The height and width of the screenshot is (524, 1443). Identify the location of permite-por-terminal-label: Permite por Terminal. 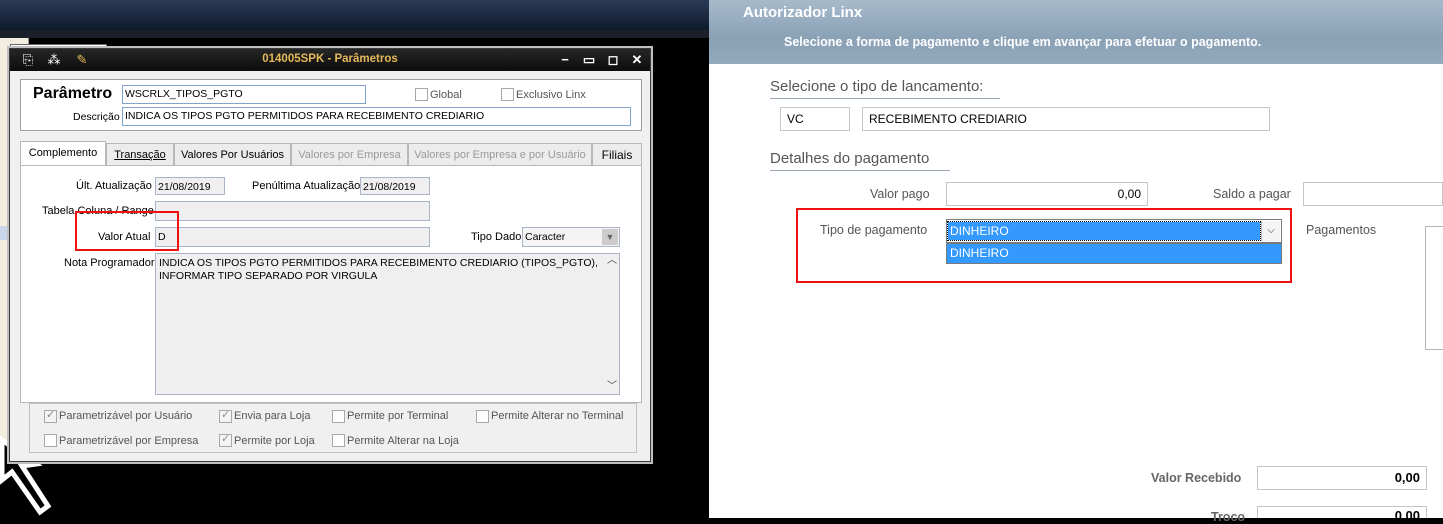
(398, 416).